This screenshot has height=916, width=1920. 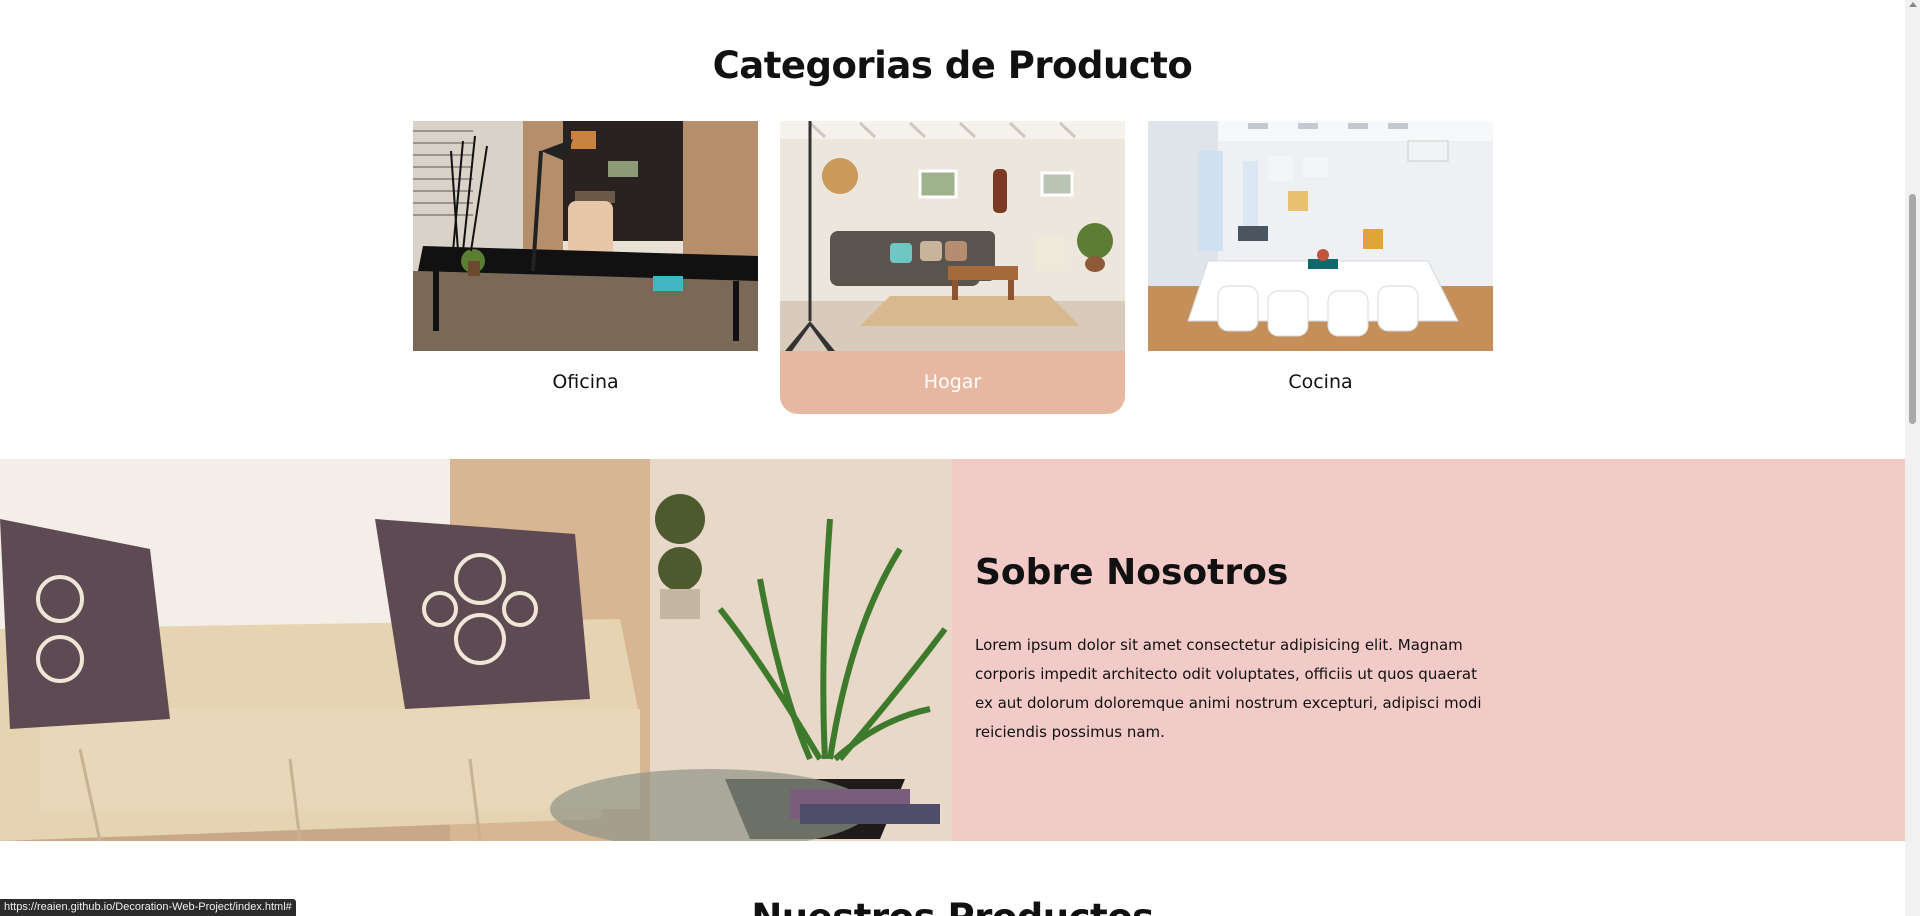 What do you see at coordinates (1912, 309) in the screenshot?
I see `scroll-thumb` at bounding box center [1912, 309].